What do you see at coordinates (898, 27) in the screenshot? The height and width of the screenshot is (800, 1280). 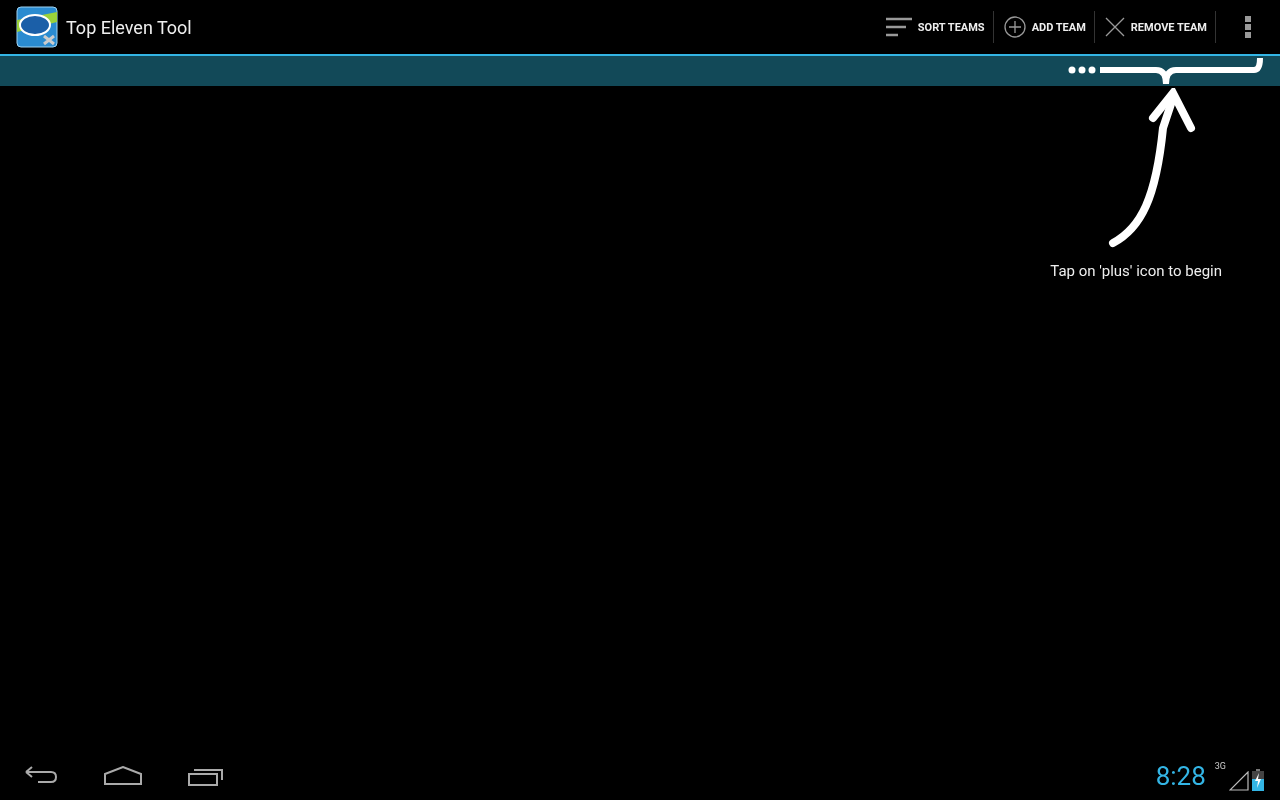 I see `sort-icon` at bounding box center [898, 27].